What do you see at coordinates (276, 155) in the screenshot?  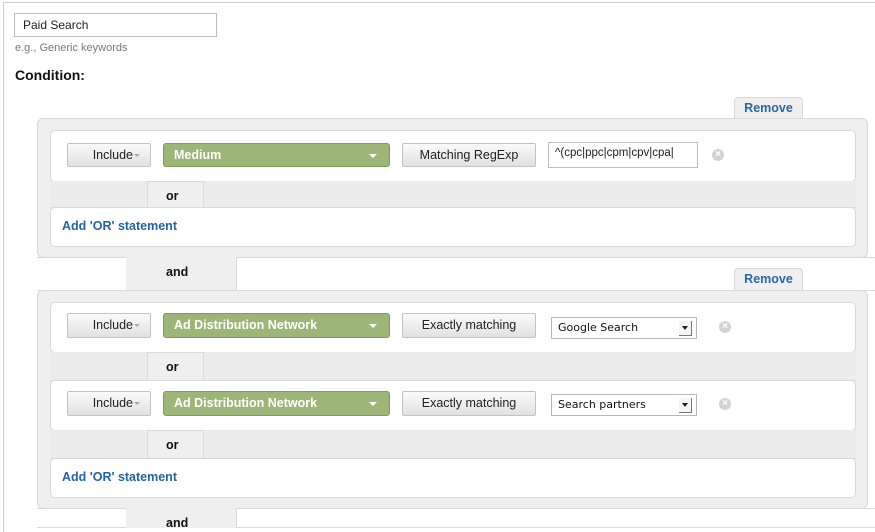 I see `dimension-select: Medium` at bounding box center [276, 155].